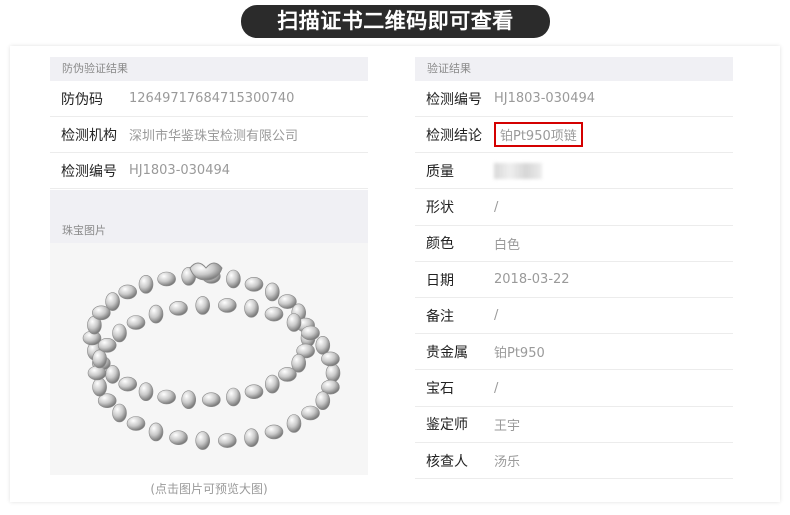 Image resolution: width=790 pixels, height=515 pixels. What do you see at coordinates (574, 171) in the screenshot?
I see `row-weight: 质量` at bounding box center [574, 171].